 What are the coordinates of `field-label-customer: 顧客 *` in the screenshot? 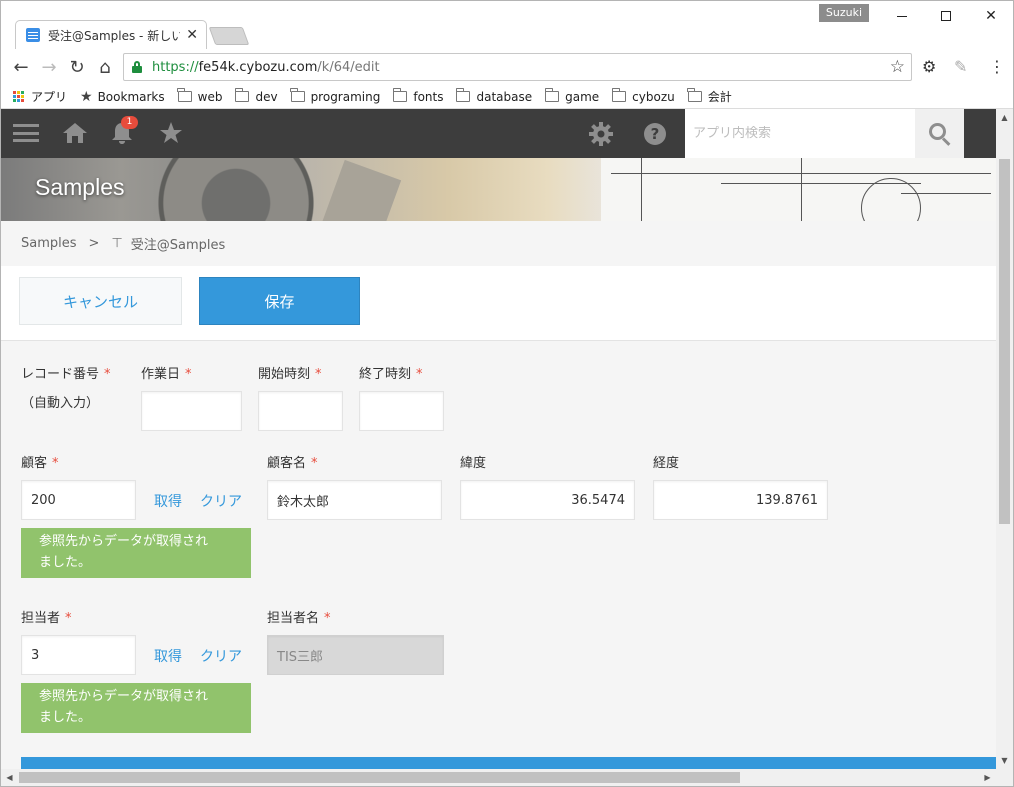 It's located at (40, 463).